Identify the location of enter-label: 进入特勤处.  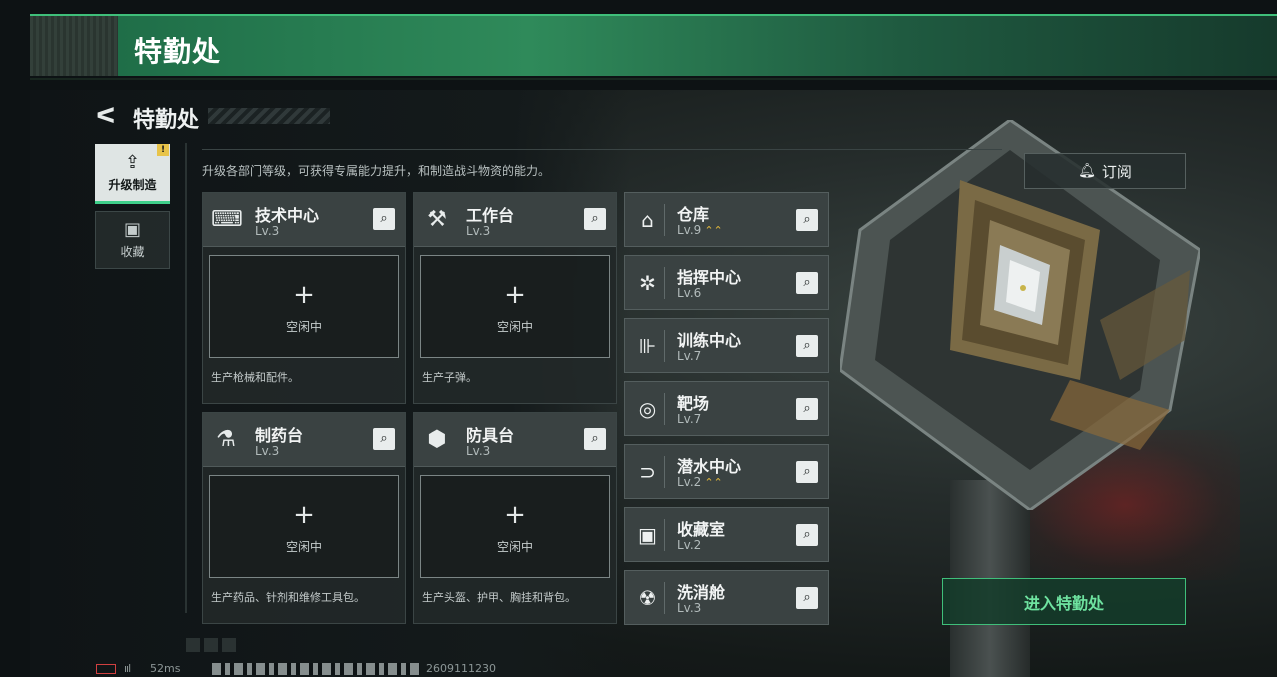
(1063, 603).